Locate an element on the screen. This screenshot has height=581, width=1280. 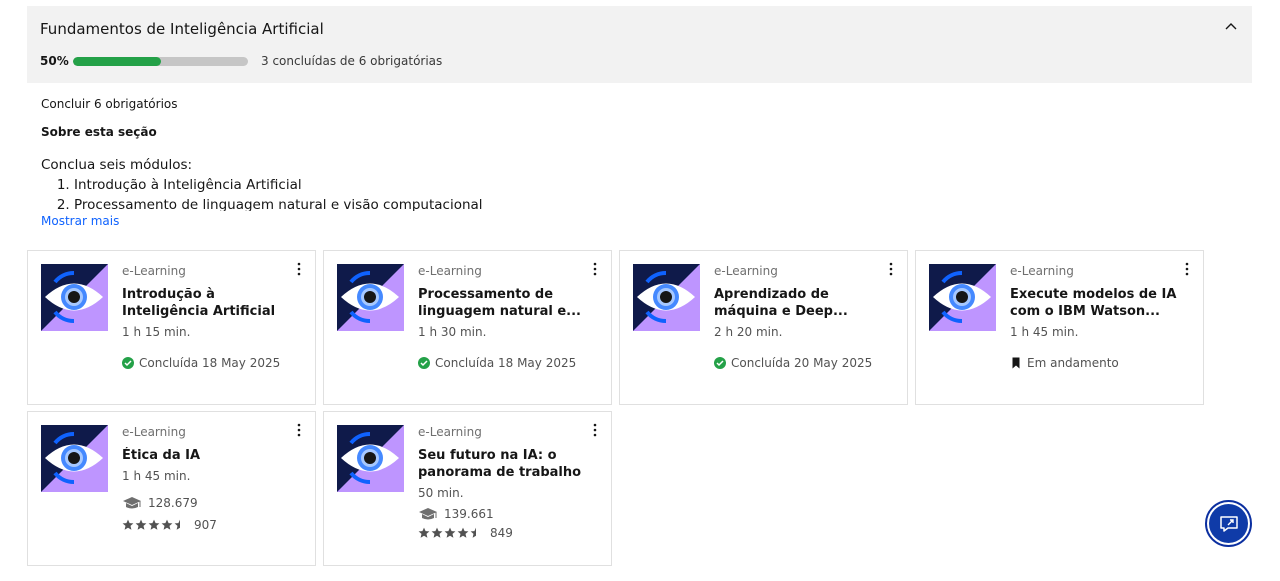
course-learners: 139.661 is located at coordinates (456, 514).